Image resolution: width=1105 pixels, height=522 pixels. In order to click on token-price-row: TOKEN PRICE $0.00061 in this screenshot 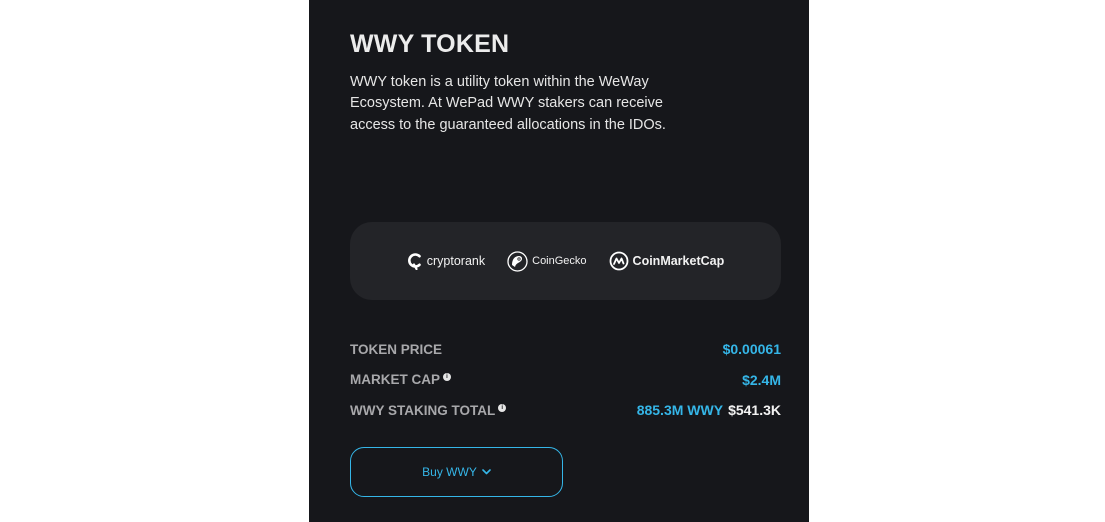, I will do `click(565, 349)`.